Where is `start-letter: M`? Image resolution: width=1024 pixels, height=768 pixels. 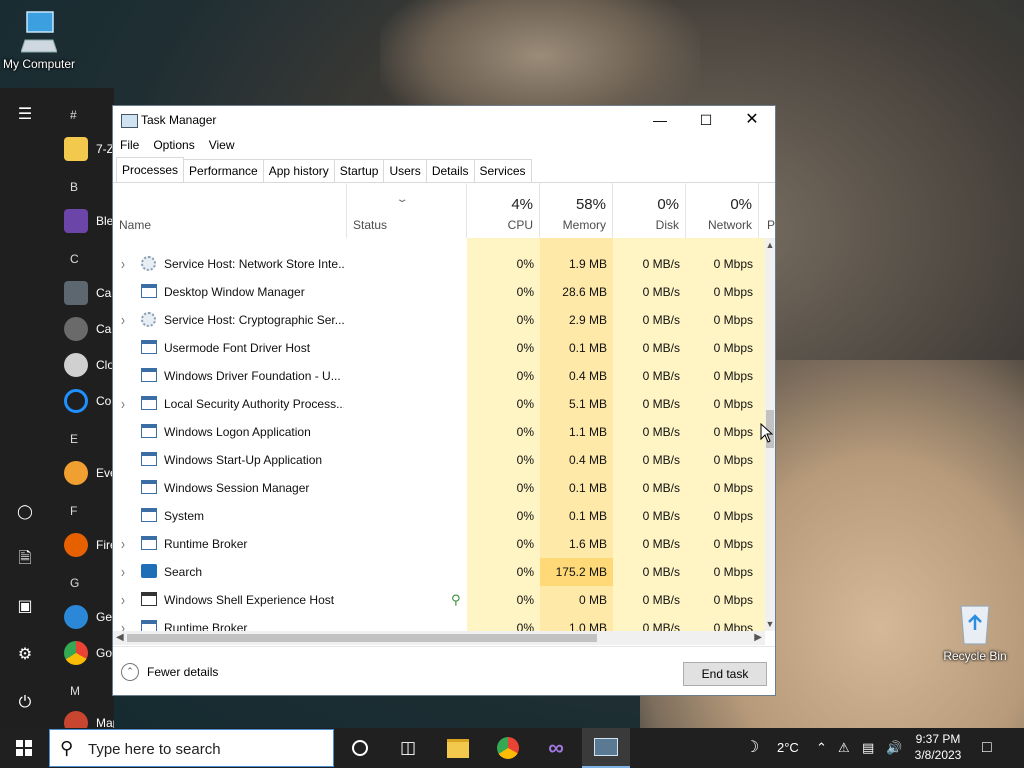 start-letter: M is located at coordinates (75, 691).